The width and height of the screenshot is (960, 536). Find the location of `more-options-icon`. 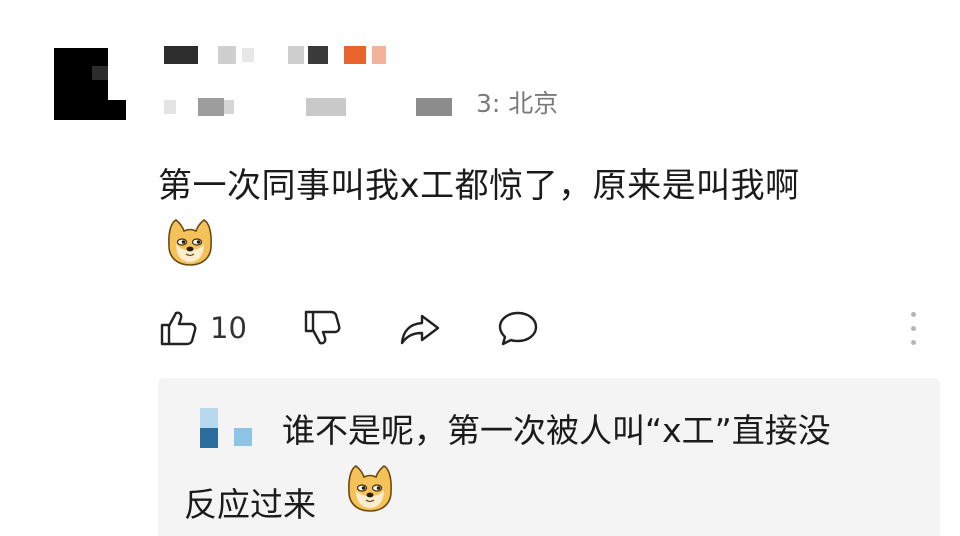

more-options-icon is located at coordinates (914, 329).